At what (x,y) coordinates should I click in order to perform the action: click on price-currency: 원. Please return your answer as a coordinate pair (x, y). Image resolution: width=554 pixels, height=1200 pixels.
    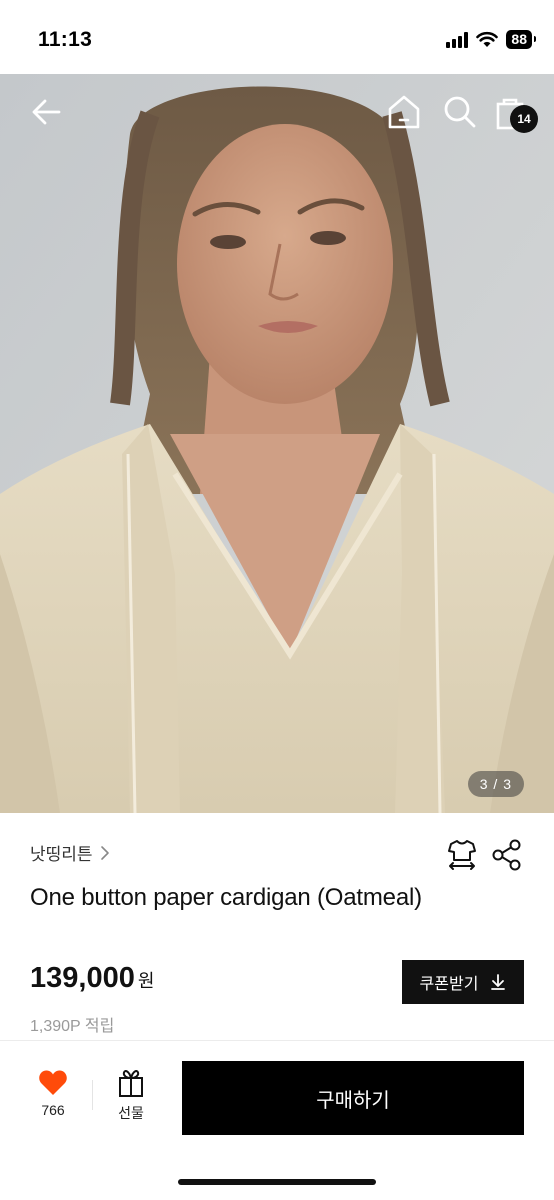
    Looking at the image, I should click on (146, 981).